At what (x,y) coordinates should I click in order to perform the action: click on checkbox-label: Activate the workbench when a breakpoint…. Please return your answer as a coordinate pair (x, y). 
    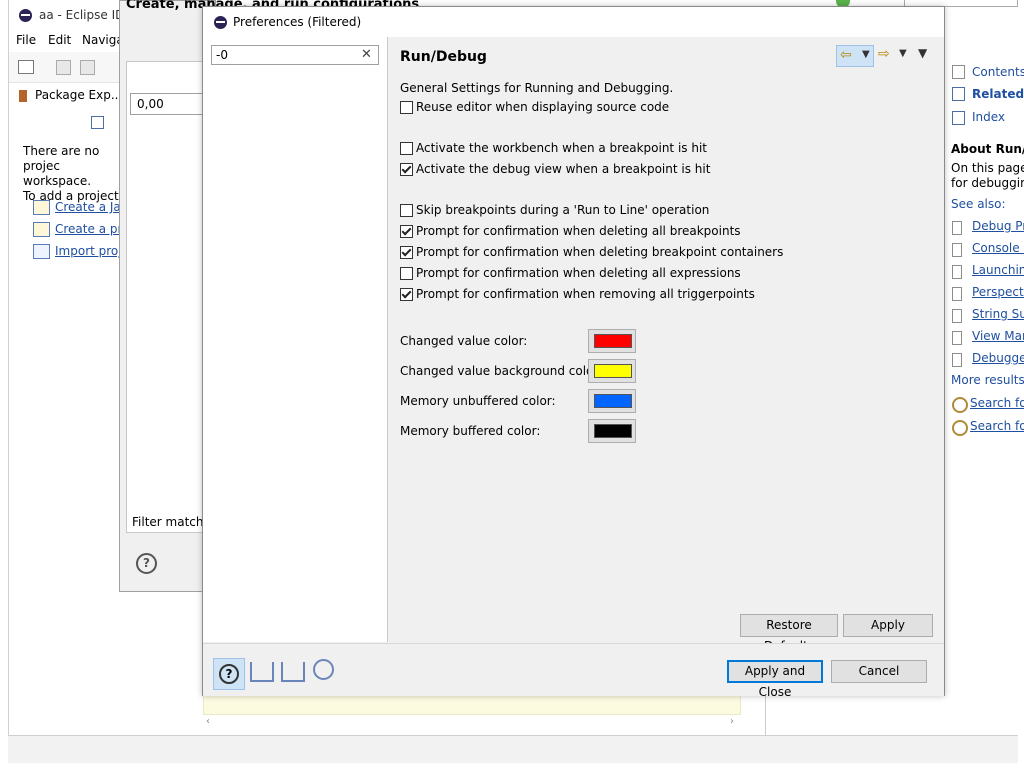
    Looking at the image, I should click on (561, 148).